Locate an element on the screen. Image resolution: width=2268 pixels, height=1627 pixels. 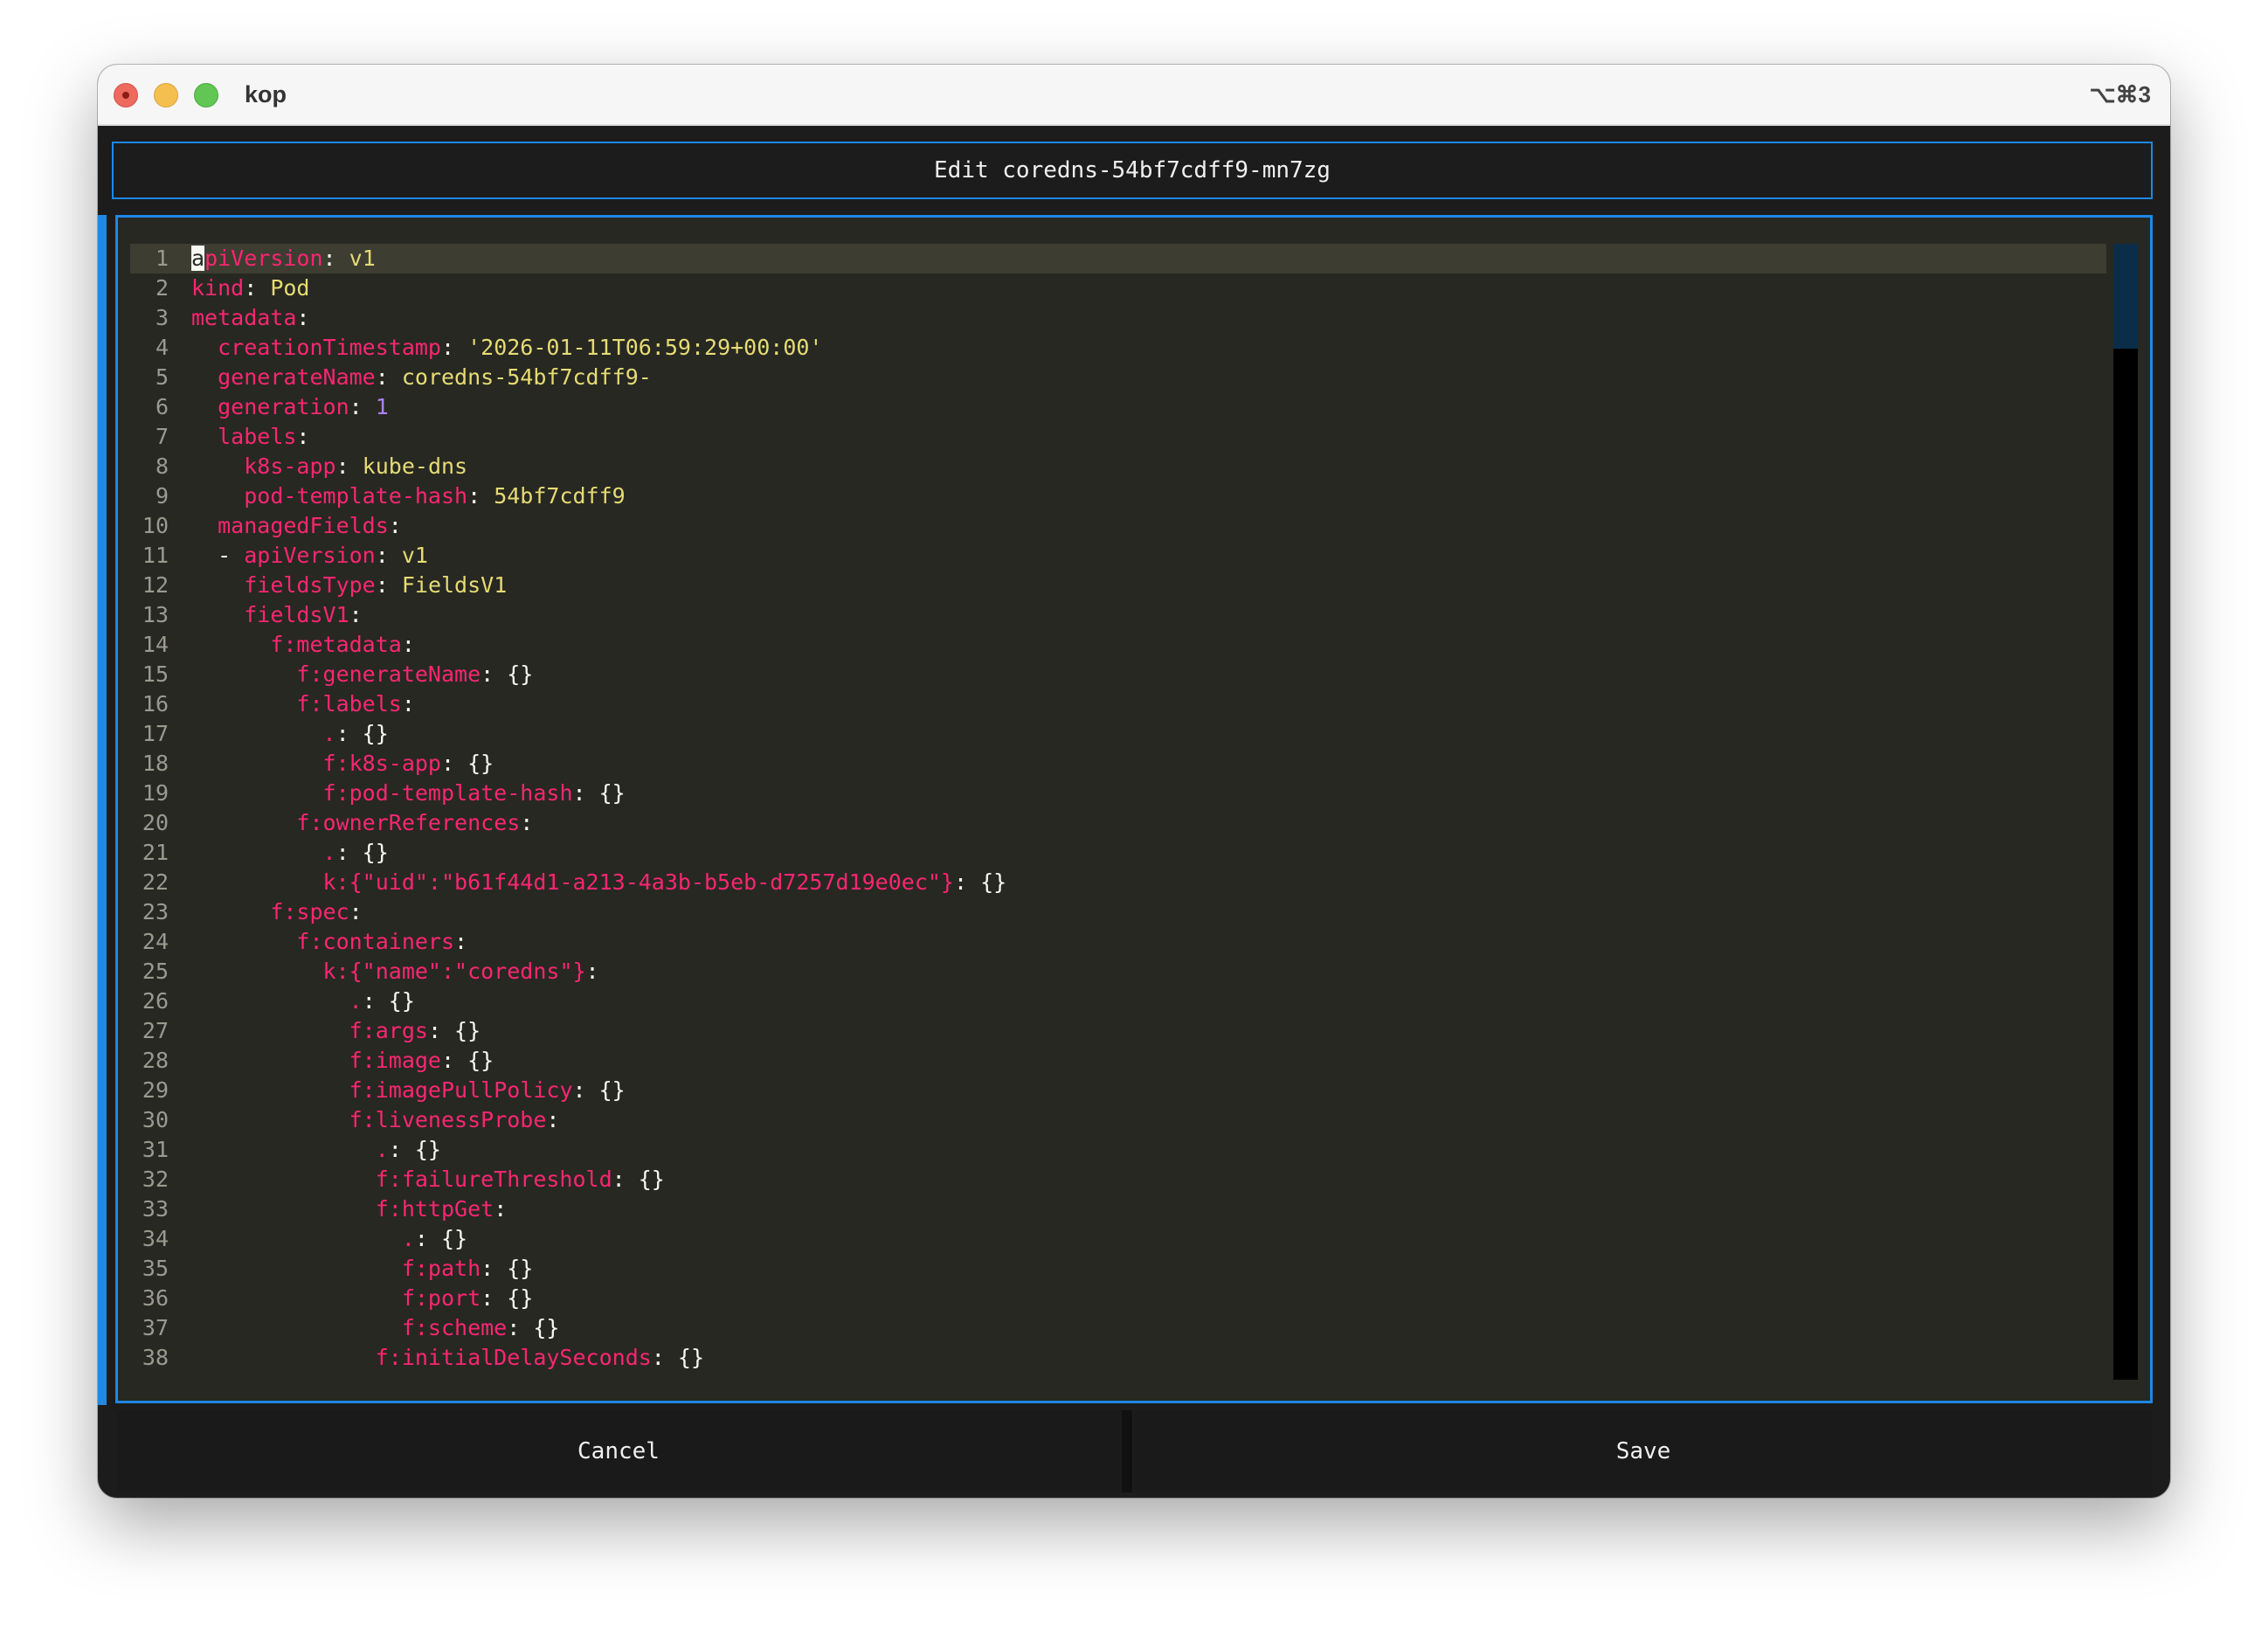
zoom-window-button is located at coordinates (206, 95).